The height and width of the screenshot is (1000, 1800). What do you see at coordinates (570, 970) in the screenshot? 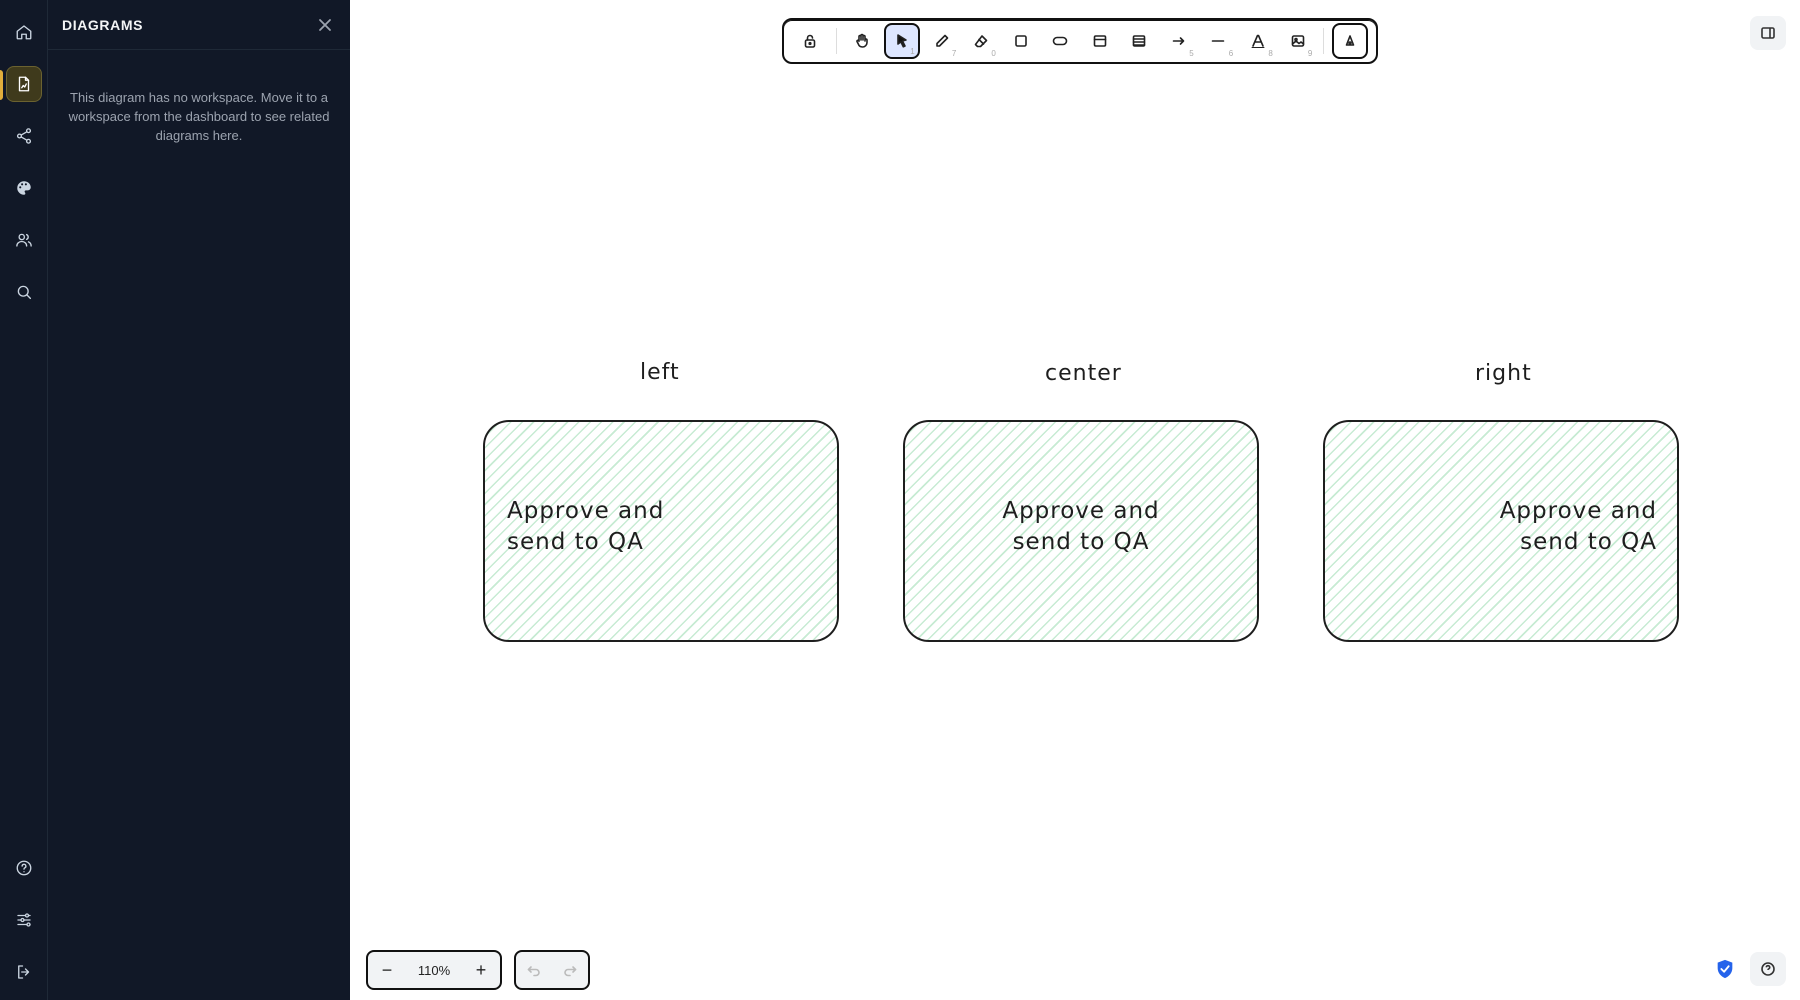
I see `redo-icon` at bounding box center [570, 970].